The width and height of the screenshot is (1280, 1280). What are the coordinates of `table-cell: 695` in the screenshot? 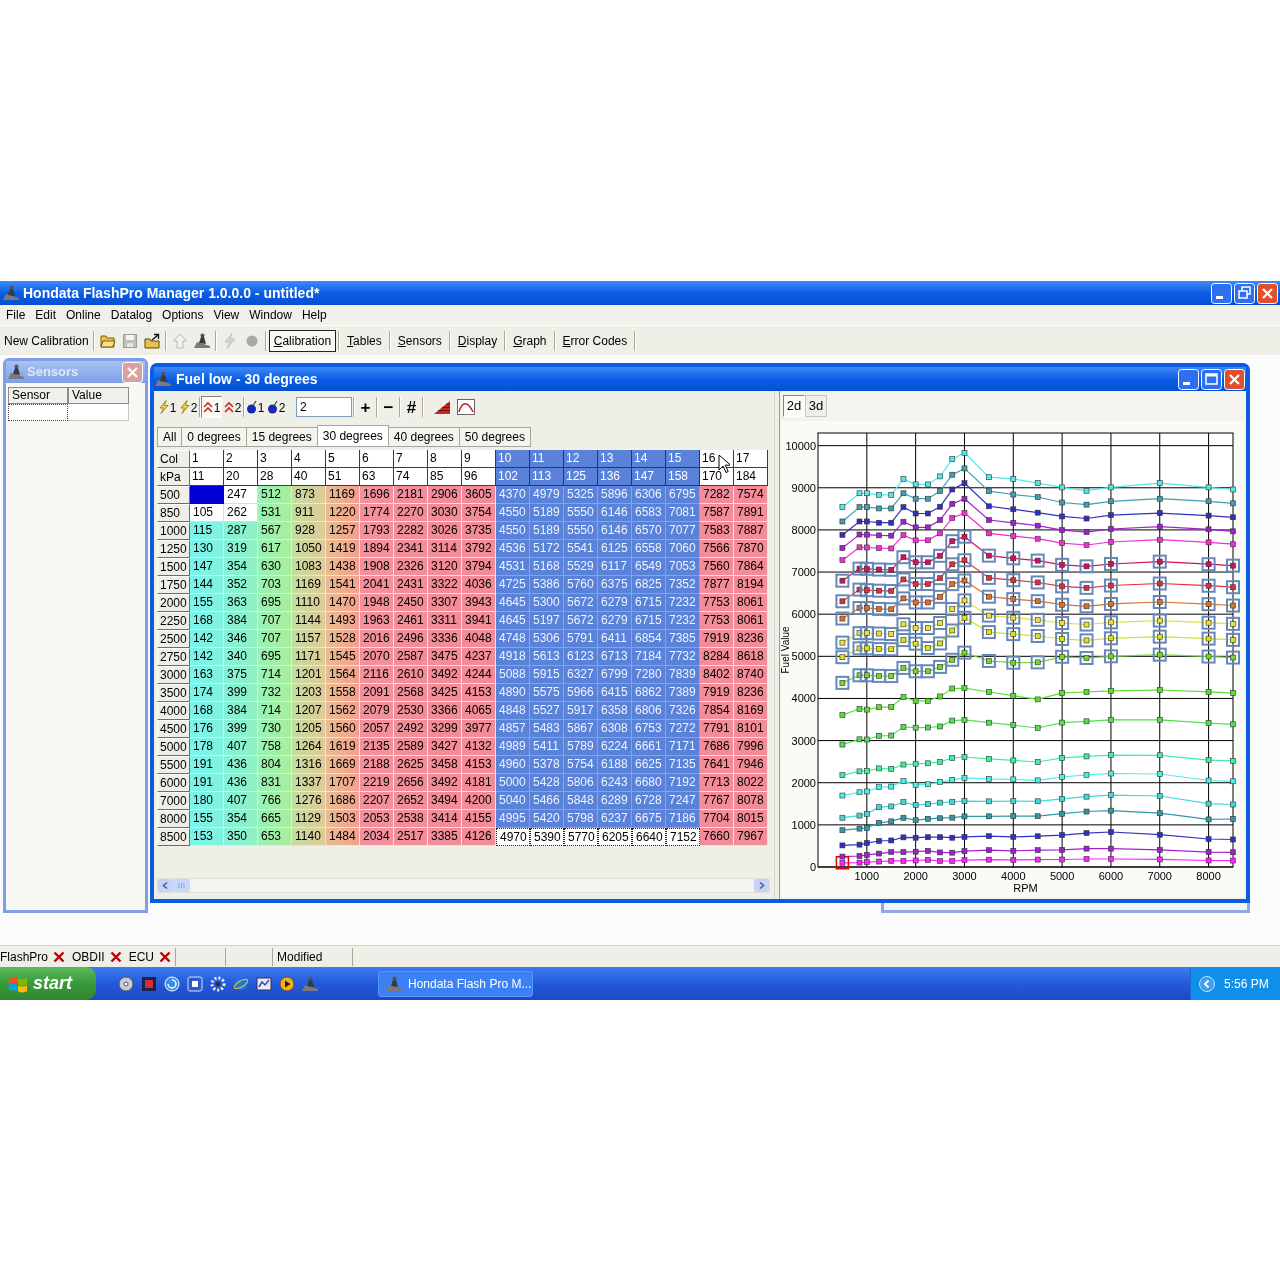 It's located at (275, 603).